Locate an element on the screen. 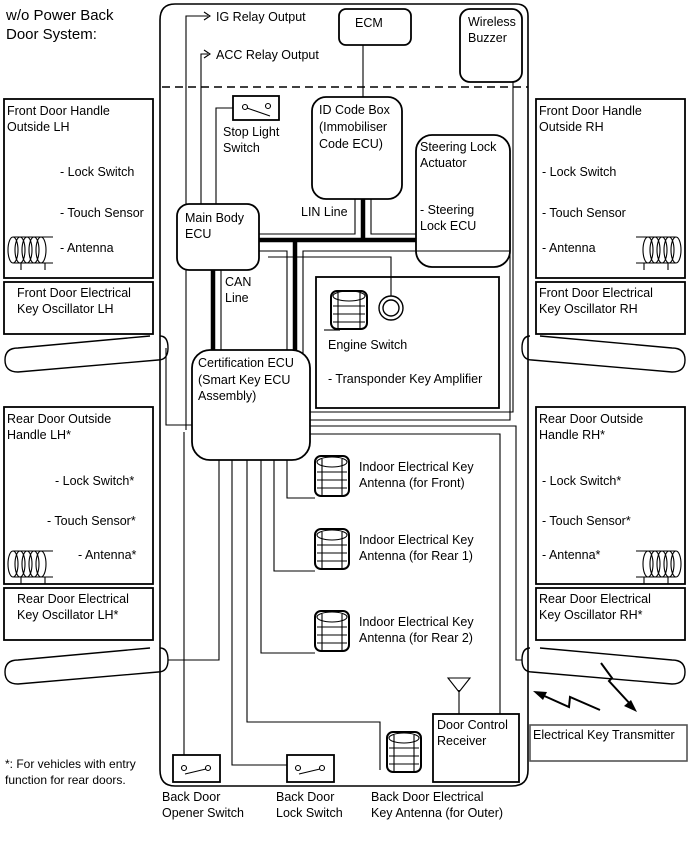  handle-title: Handle LH* is located at coordinates (39, 435).